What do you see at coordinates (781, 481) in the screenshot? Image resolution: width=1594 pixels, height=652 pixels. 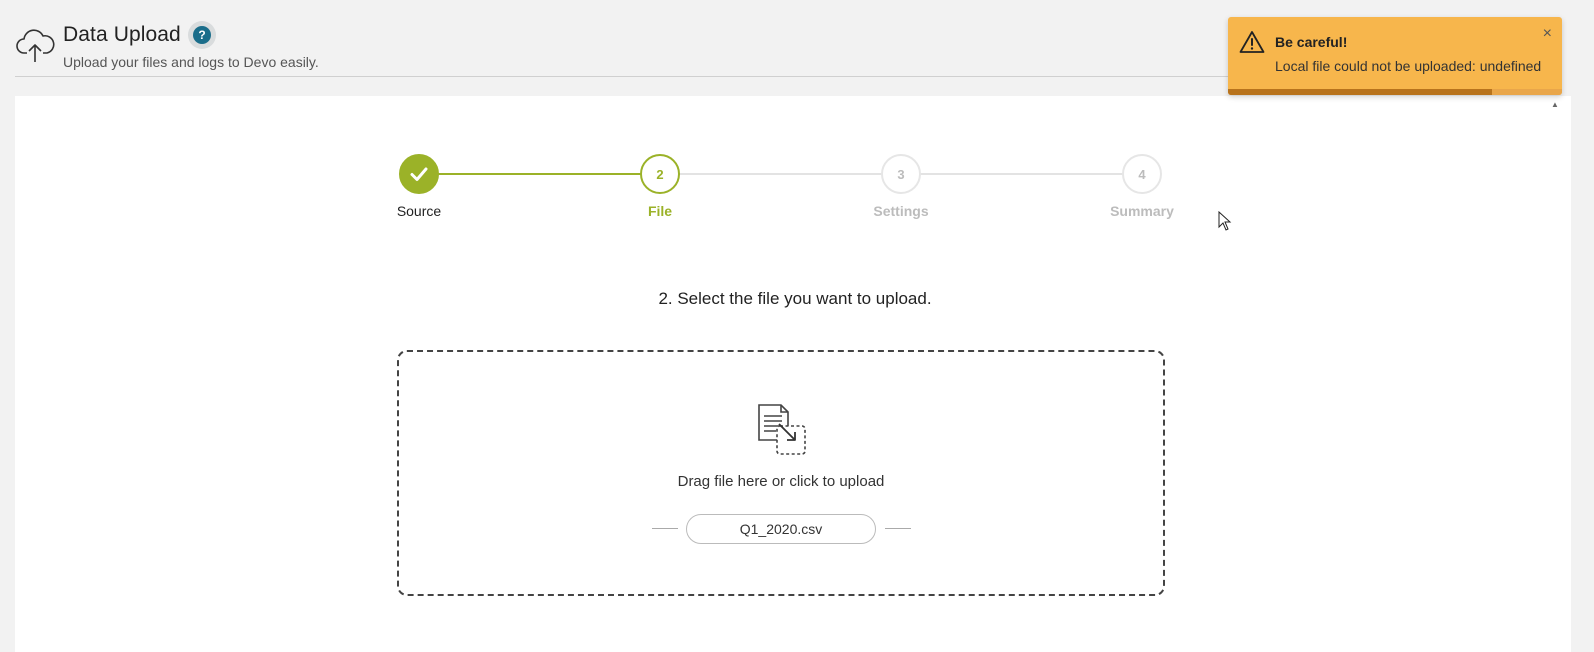 I see `dropzone-hint: Drag file here or click to upload` at bounding box center [781, 481].